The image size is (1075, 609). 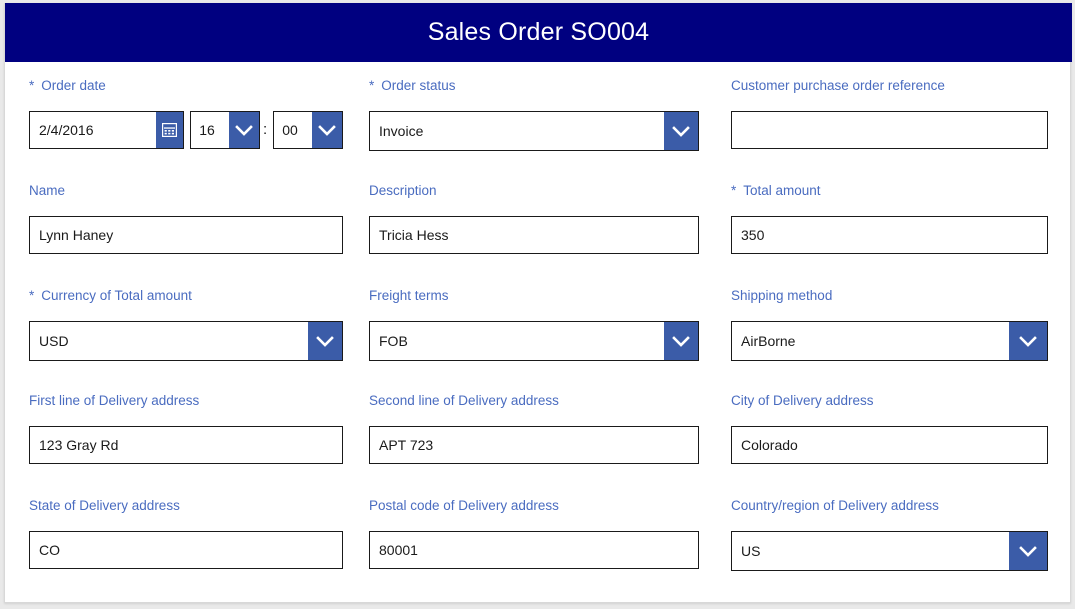 I want to click on label-text: Currency of Total amount, so click(x=116, y=295).